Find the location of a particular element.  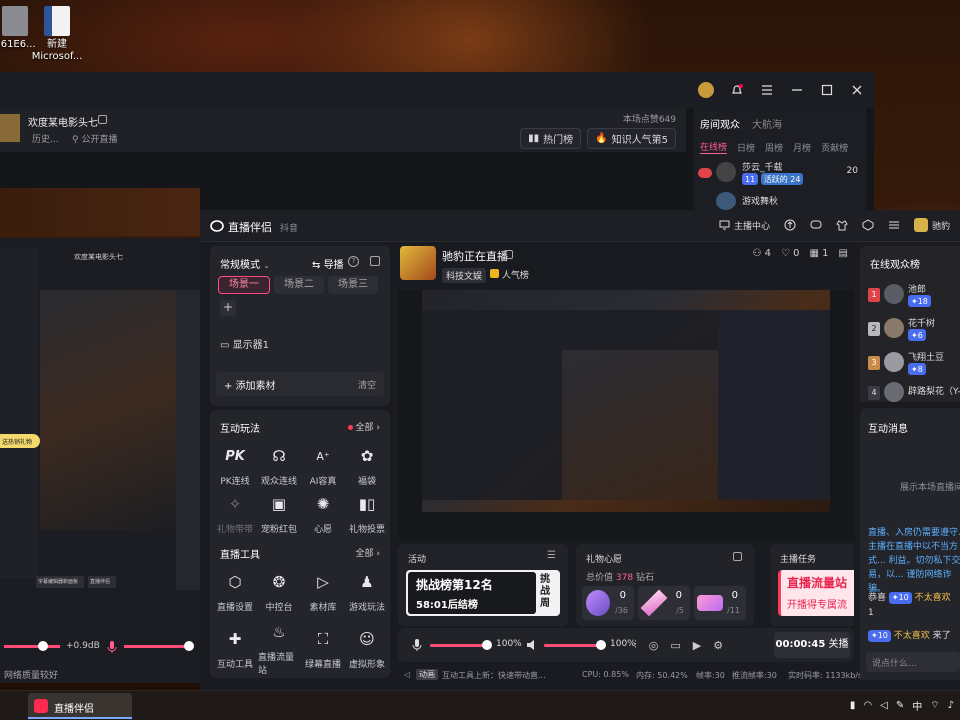

speaker-volume-slider is located at coordinates (573, 645).